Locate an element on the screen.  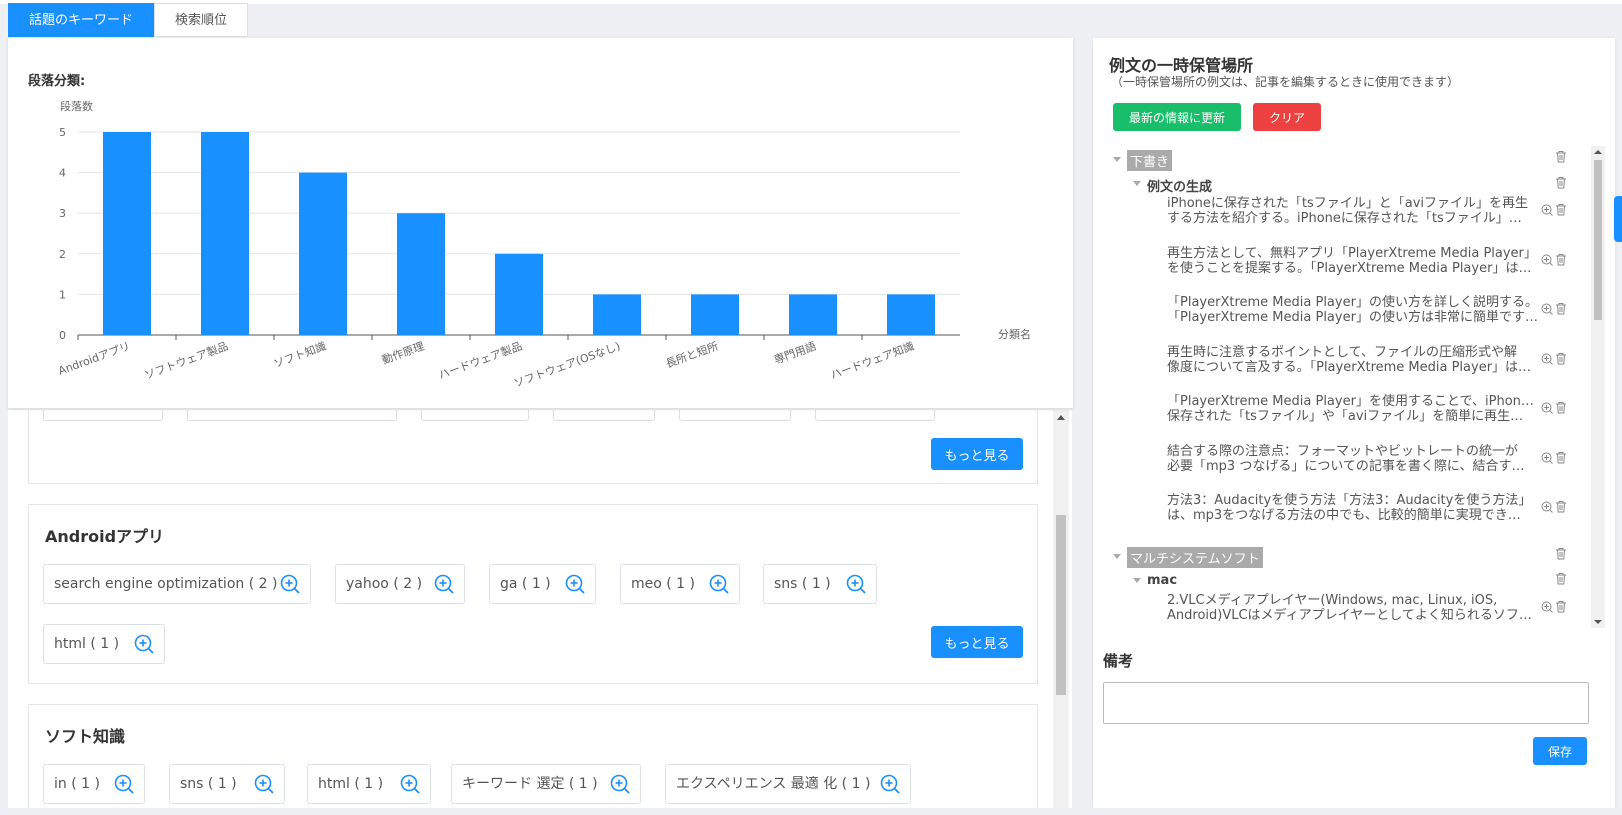
tab-search-ranking: 検索順位 is located at coordinates (201, 20).